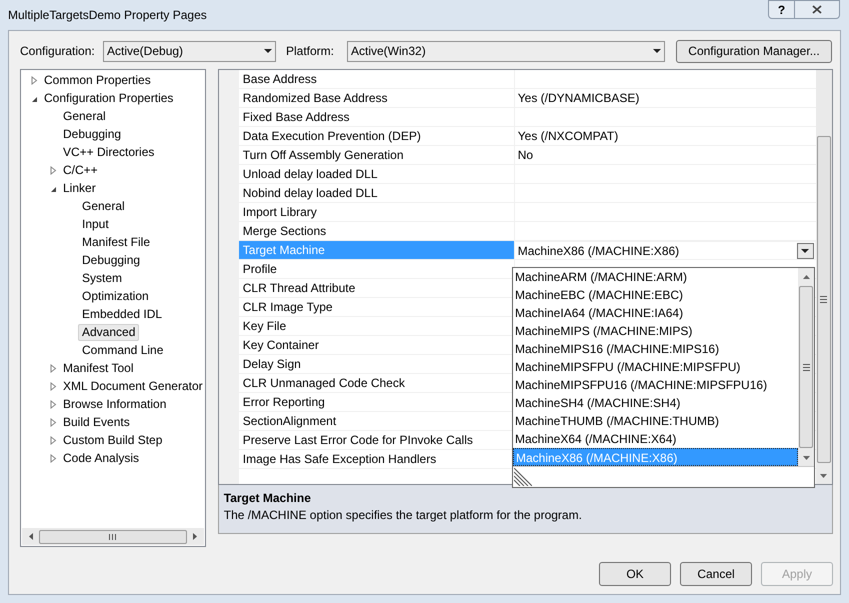  I want to click on dropdown-option: MachineMIPS16 (/MACHINE:MIPS16), so click(655, 349).